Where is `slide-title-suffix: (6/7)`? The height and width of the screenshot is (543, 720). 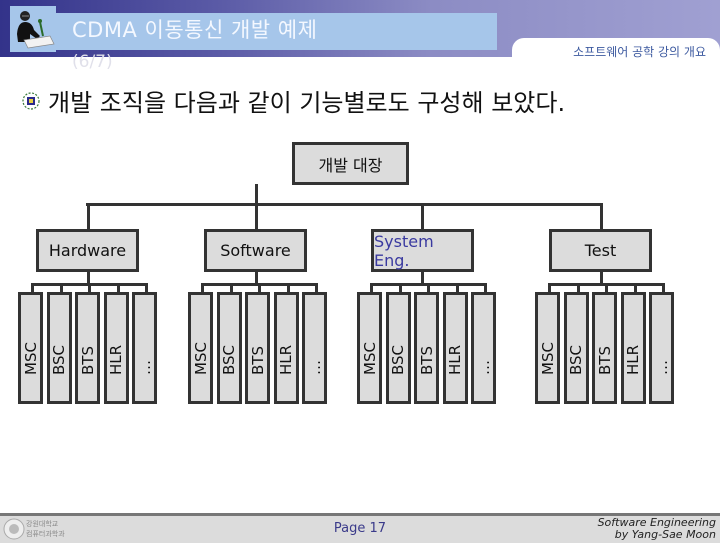 slide-title-suffix: (6/7) is located at coordinates (92, 62).